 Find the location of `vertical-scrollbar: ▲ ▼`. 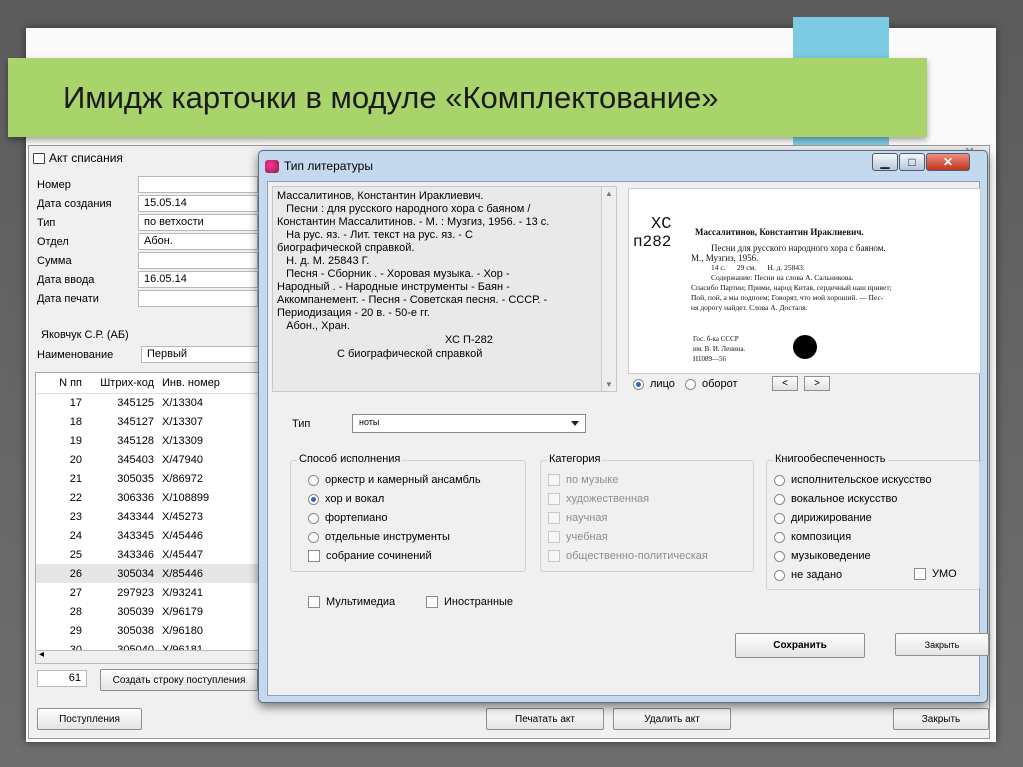

vertical-scrollbar: ▲ ▼ is located at coordinates (608, 289).